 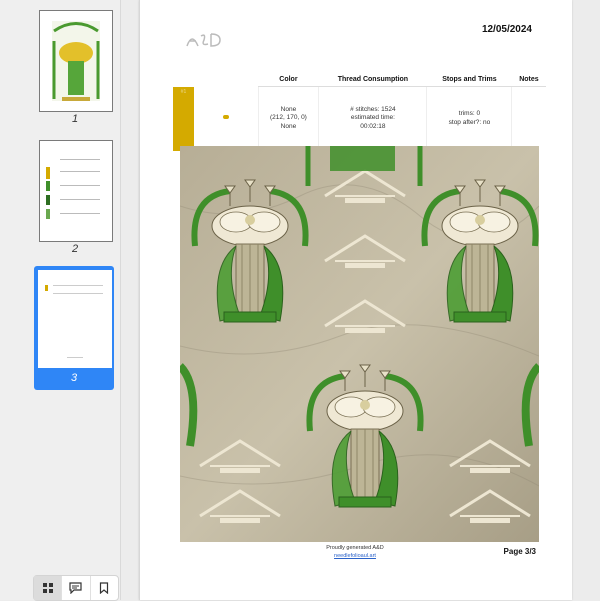 I want to click on generated-by: Proudly generated A&D, so click(x=355, y=548).